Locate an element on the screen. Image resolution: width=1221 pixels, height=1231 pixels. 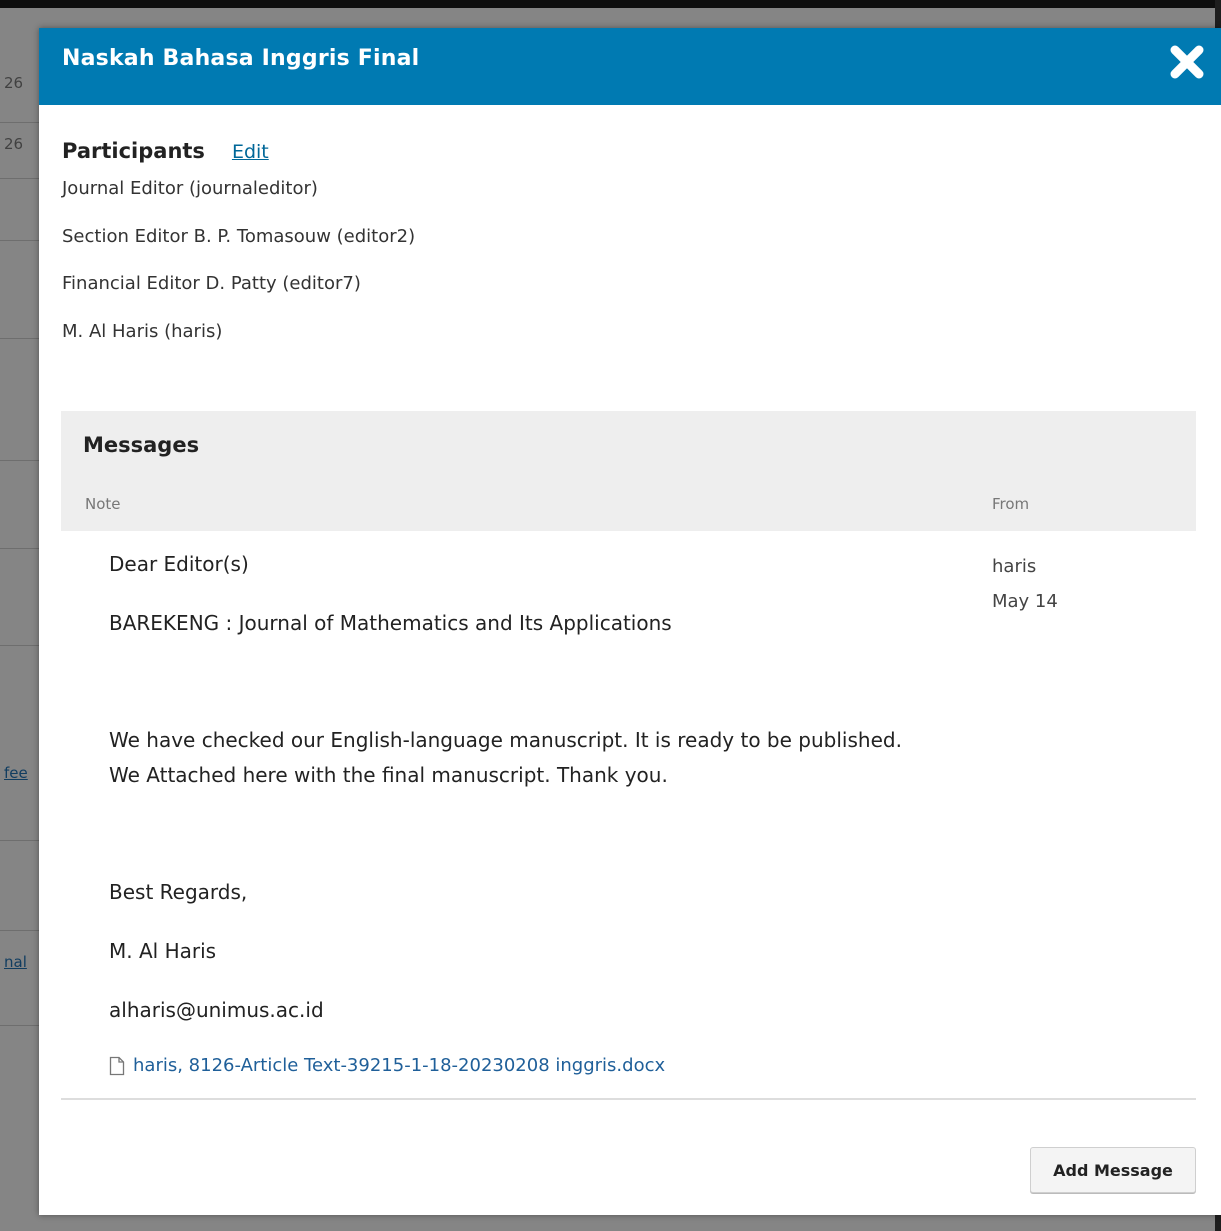
participant-item: M. Al Haris (haris) is located at coordinates (142, 331).